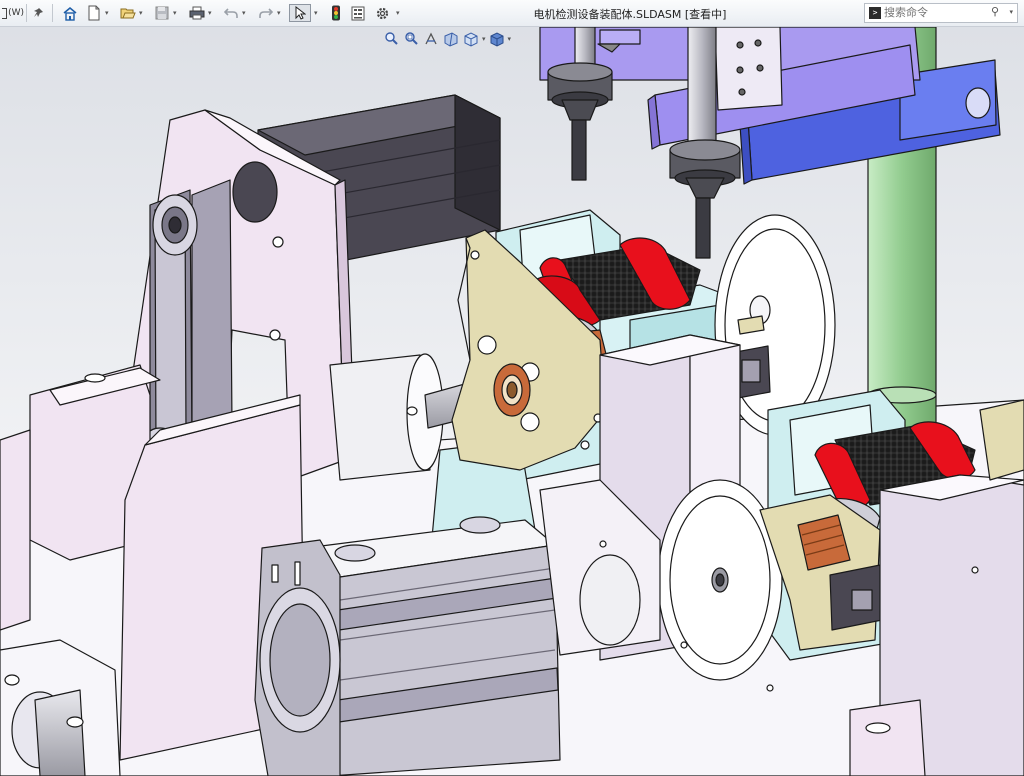  I want to click on options-dropdown-icon: ▾, so click(398, 13).